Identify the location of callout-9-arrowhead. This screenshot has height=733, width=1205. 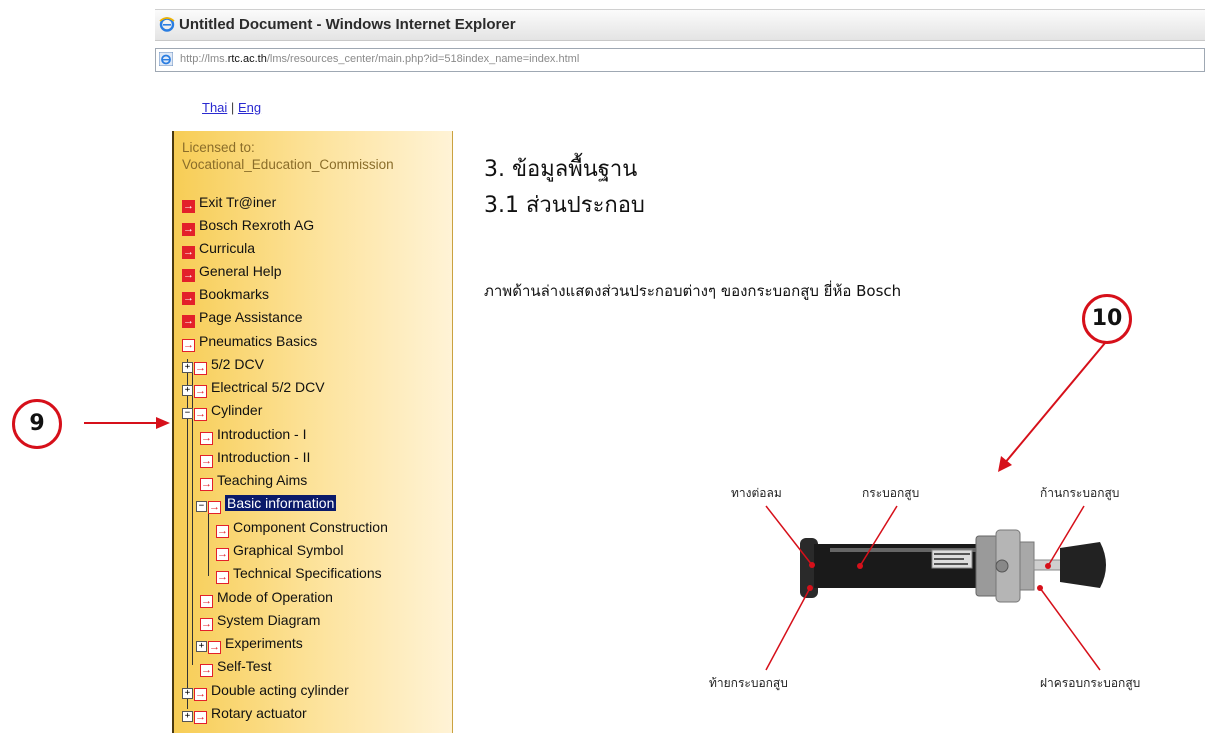
(163, 423).